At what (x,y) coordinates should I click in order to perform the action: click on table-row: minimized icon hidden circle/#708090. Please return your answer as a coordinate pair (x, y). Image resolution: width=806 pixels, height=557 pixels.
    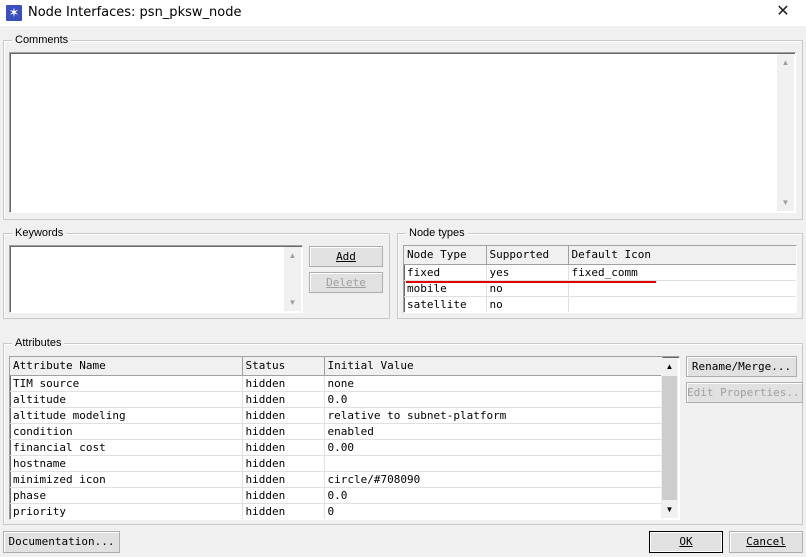
    Looking at the image, I should click on (336, 479).